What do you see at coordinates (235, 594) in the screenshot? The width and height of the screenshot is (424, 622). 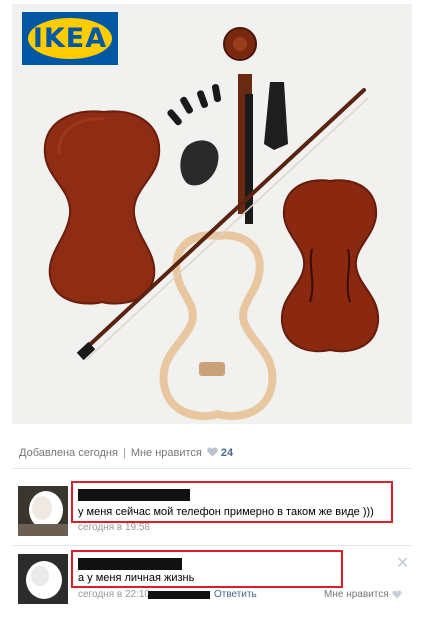 I see `reply-link: Ответить` at bounding box center [235, 594].